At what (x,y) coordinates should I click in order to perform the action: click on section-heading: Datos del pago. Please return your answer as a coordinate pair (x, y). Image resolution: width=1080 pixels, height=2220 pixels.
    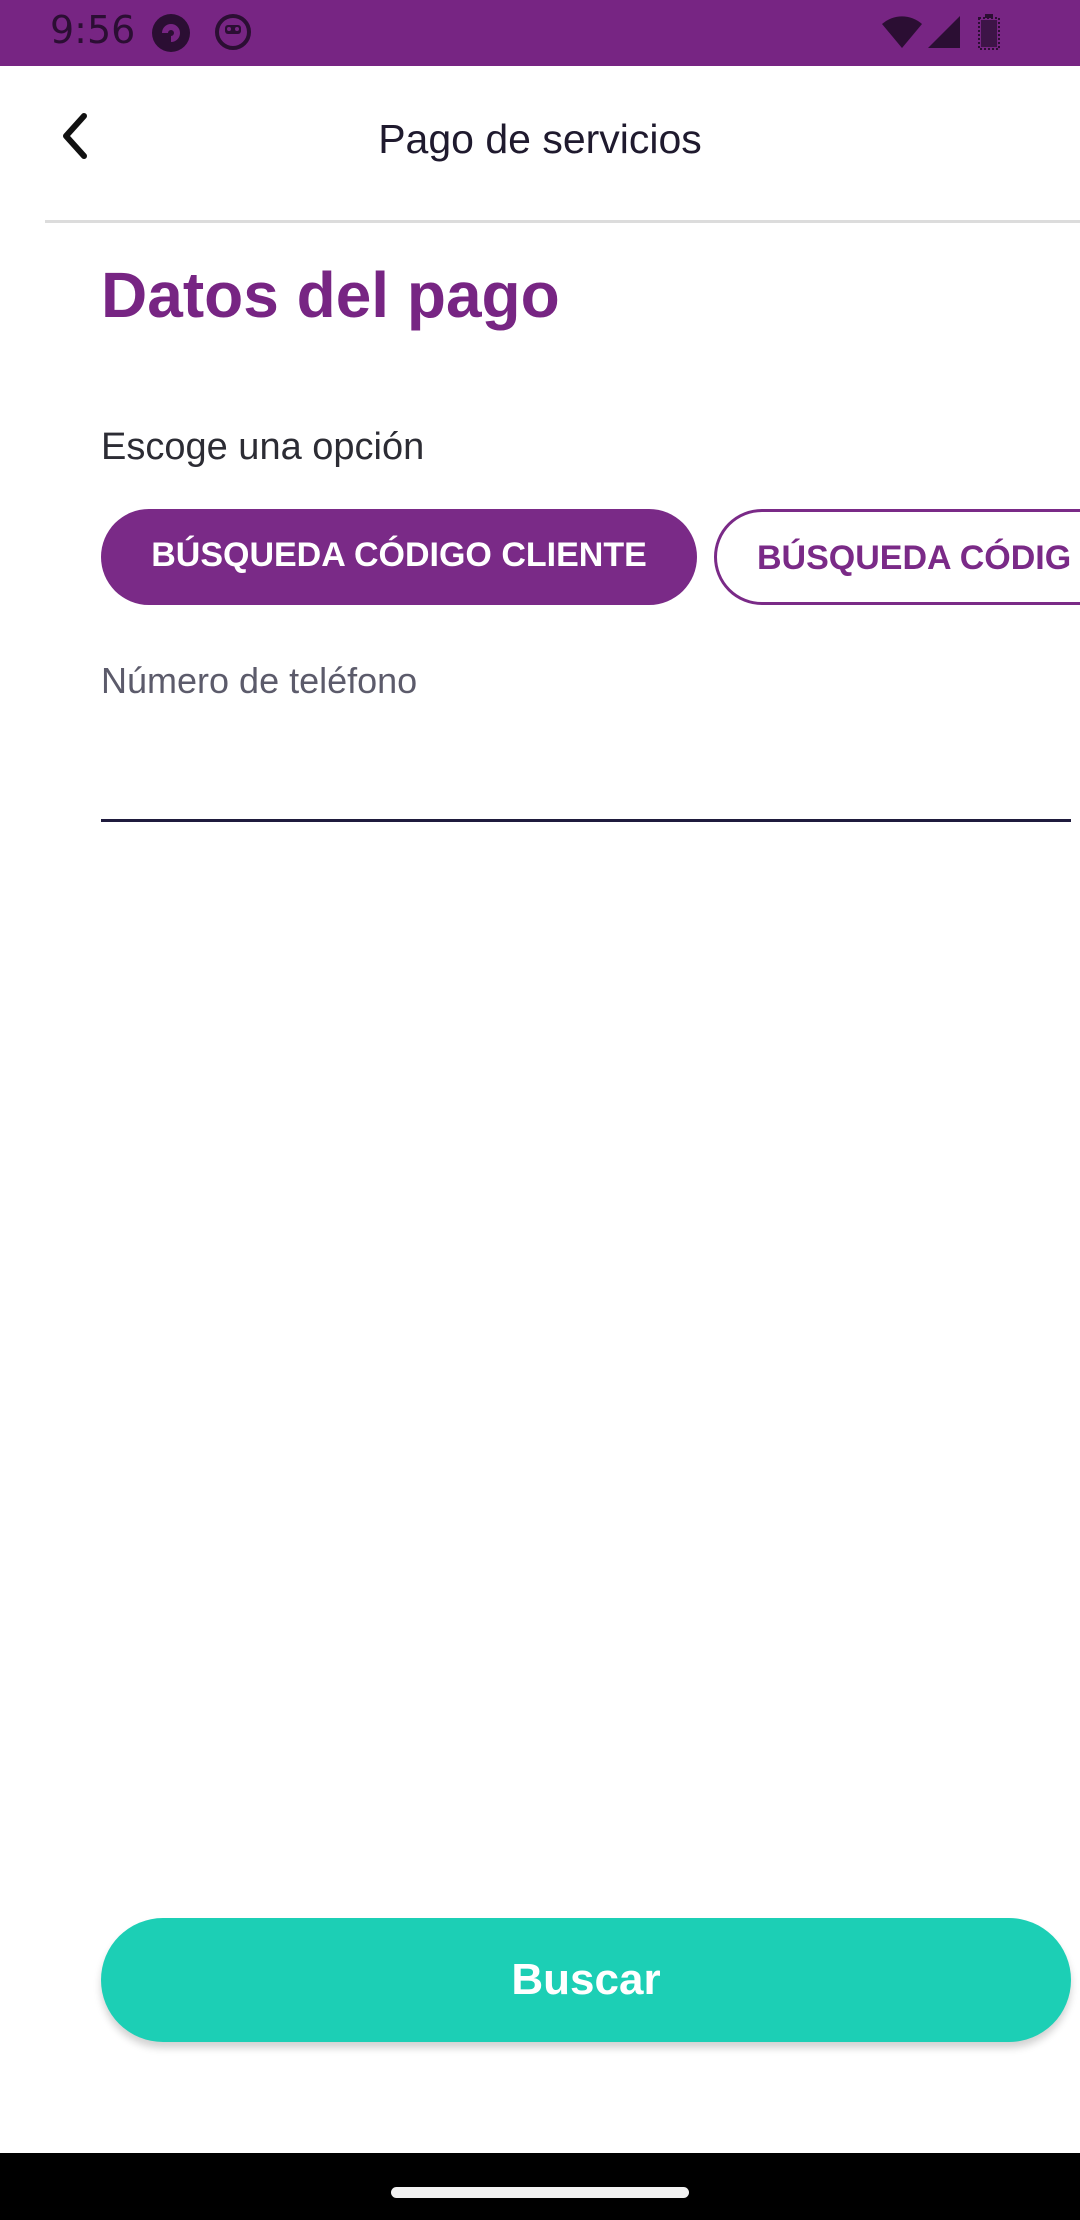
    Looking at the image, I should click on (330, 295).